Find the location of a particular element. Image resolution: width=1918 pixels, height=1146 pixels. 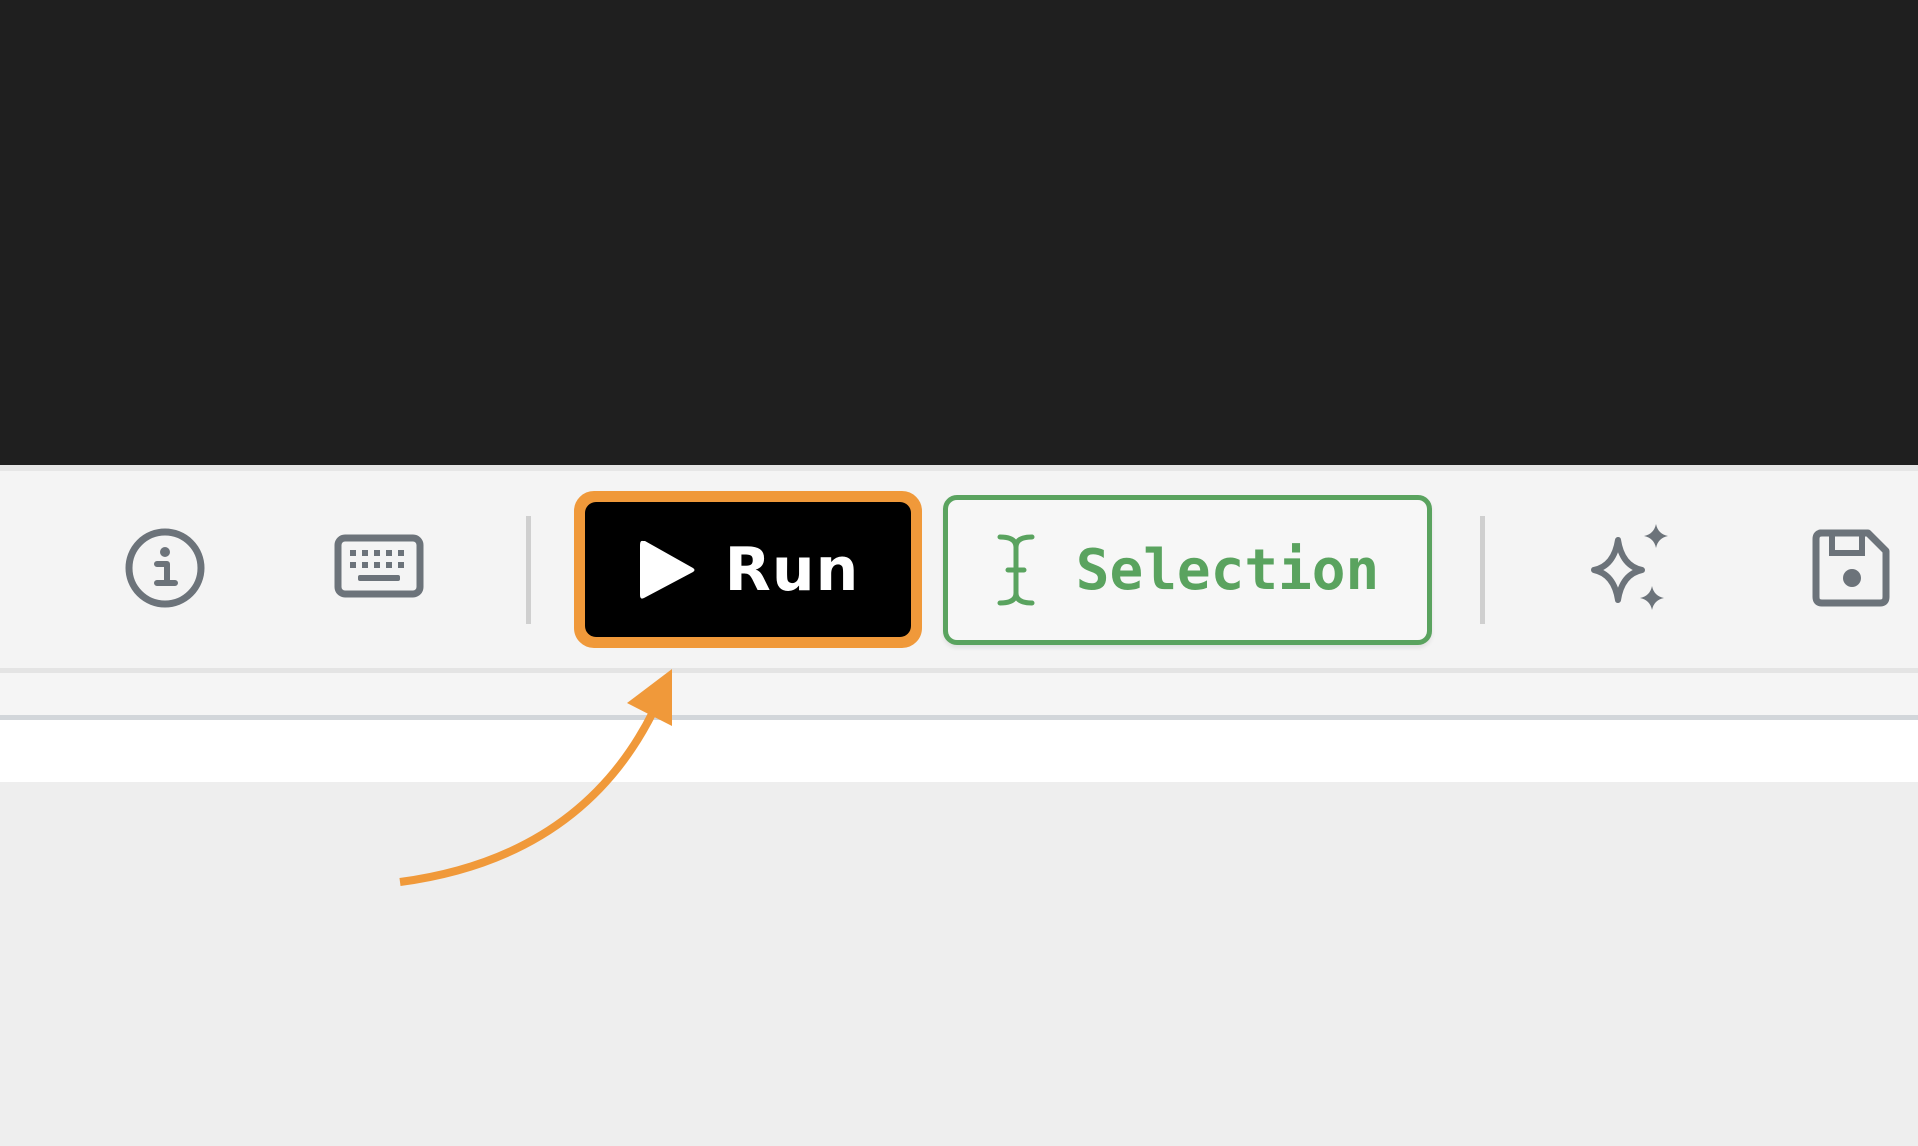

info-icon is located at coordinates (165, 568).